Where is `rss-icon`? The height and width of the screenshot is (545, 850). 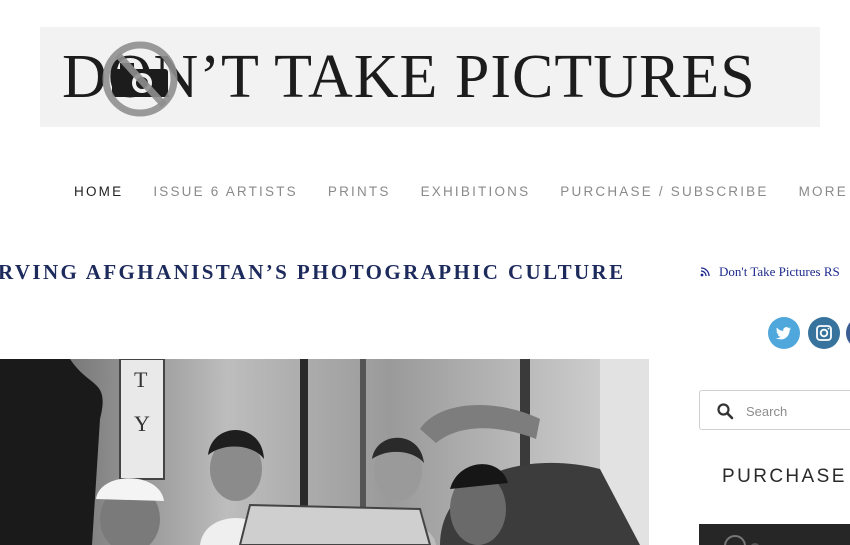
rss-icon is located at coordinates (705, 272).